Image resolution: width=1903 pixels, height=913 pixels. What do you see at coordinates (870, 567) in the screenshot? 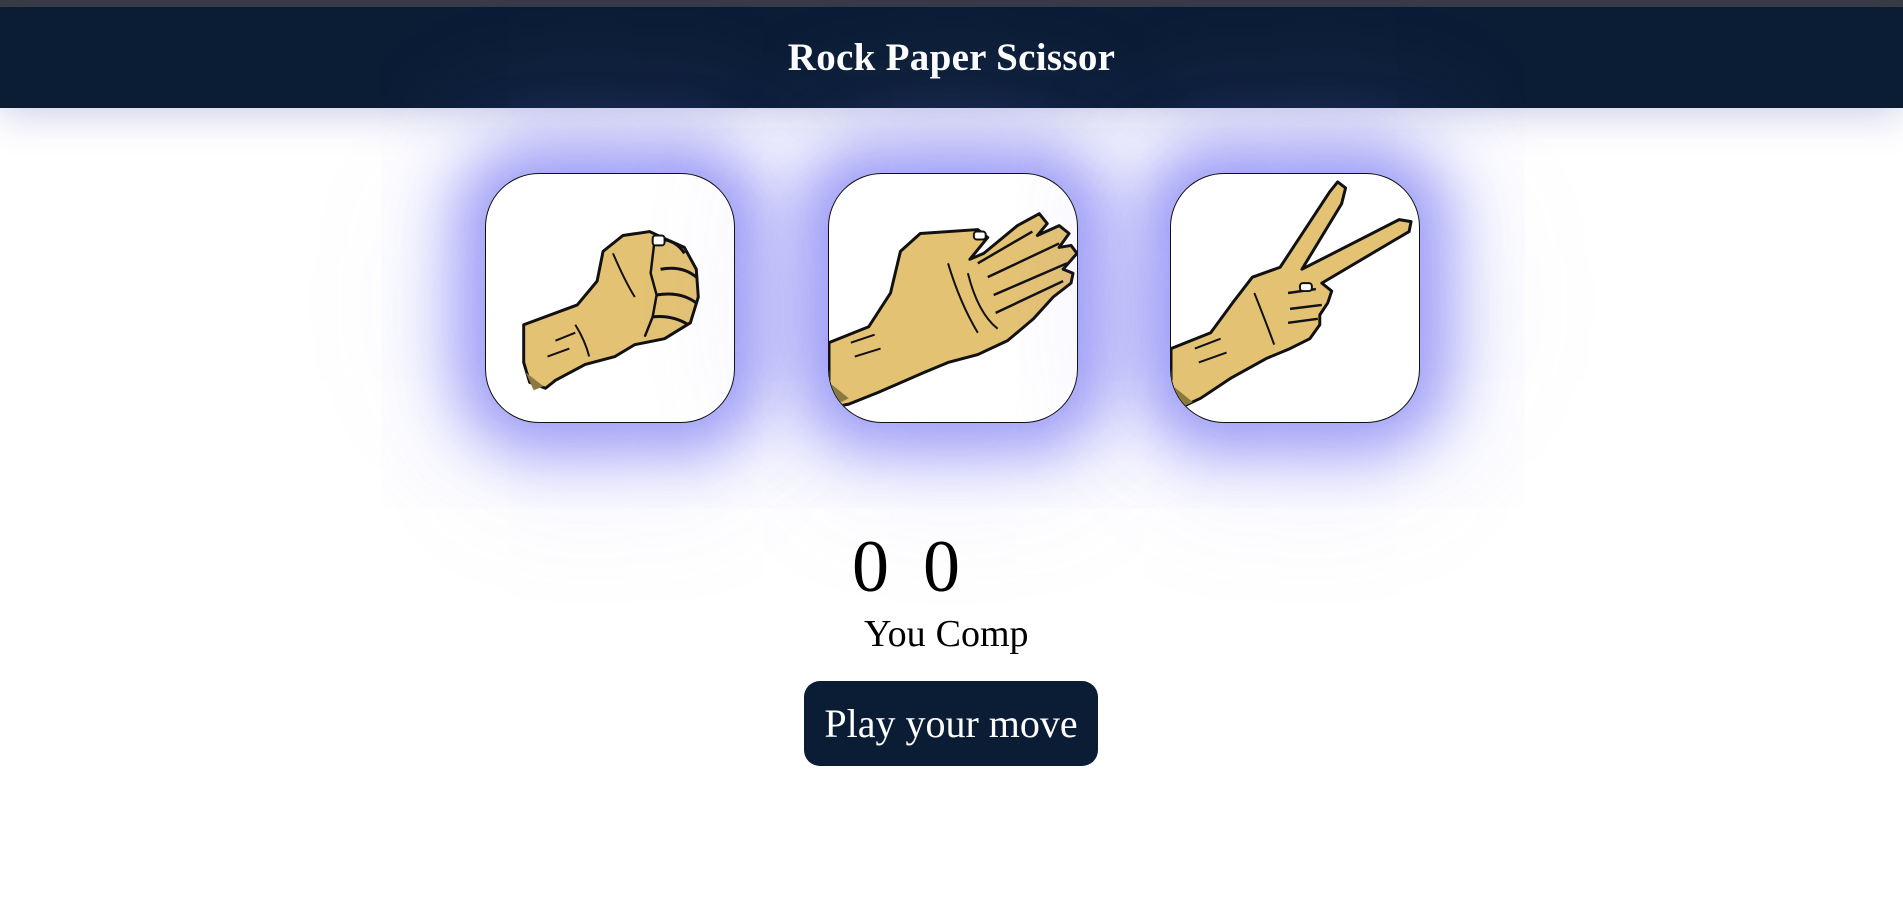
I see `user-score: 0` at bounding box center [870, 567].